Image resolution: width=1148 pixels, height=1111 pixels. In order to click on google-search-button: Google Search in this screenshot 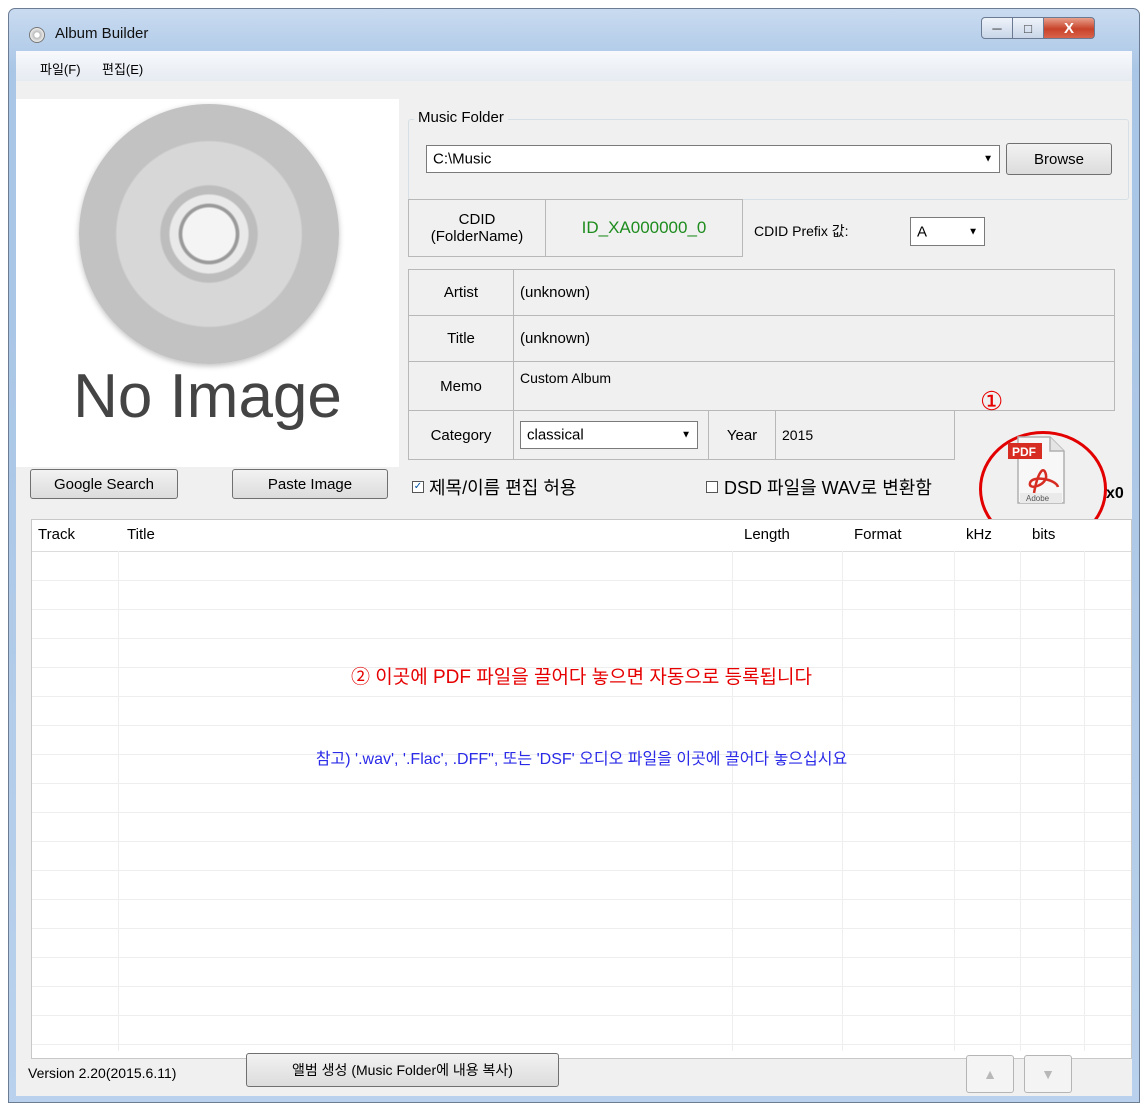, I will do `click(104, 484)`.